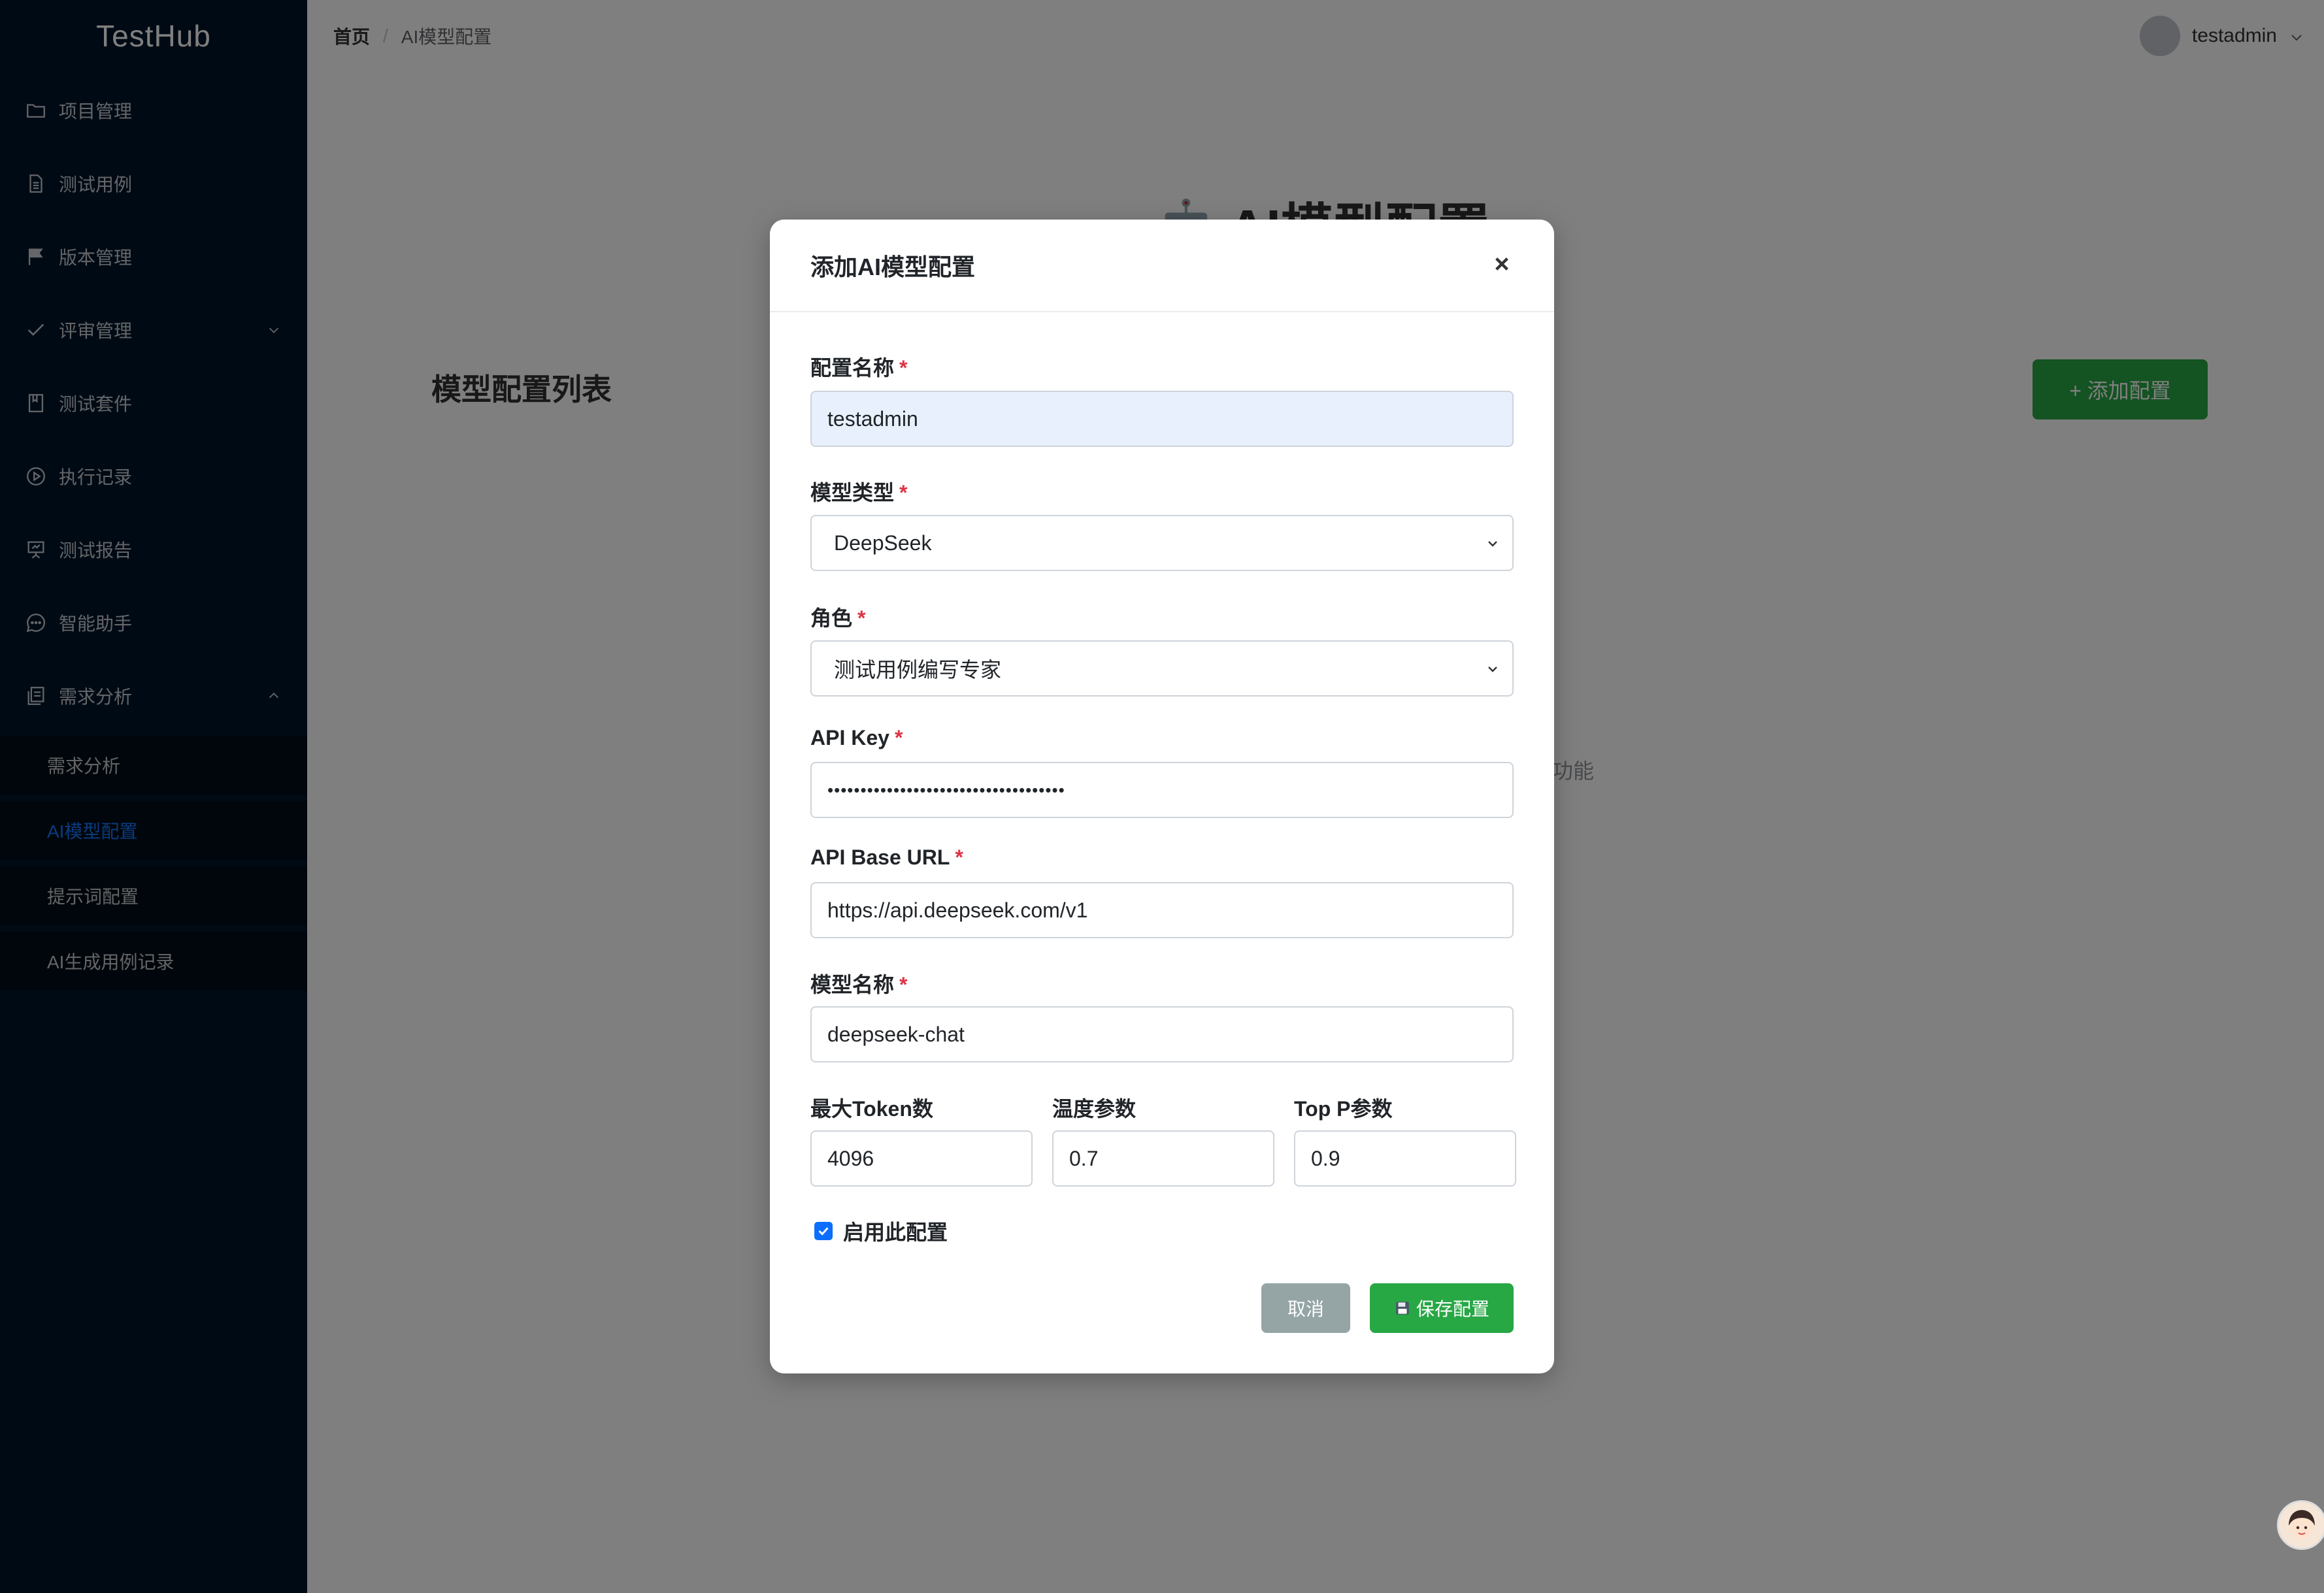 The height and width of the screenshot is (1593, 2324). I want to click on select-value: DeepSeek, so click(883, 543).